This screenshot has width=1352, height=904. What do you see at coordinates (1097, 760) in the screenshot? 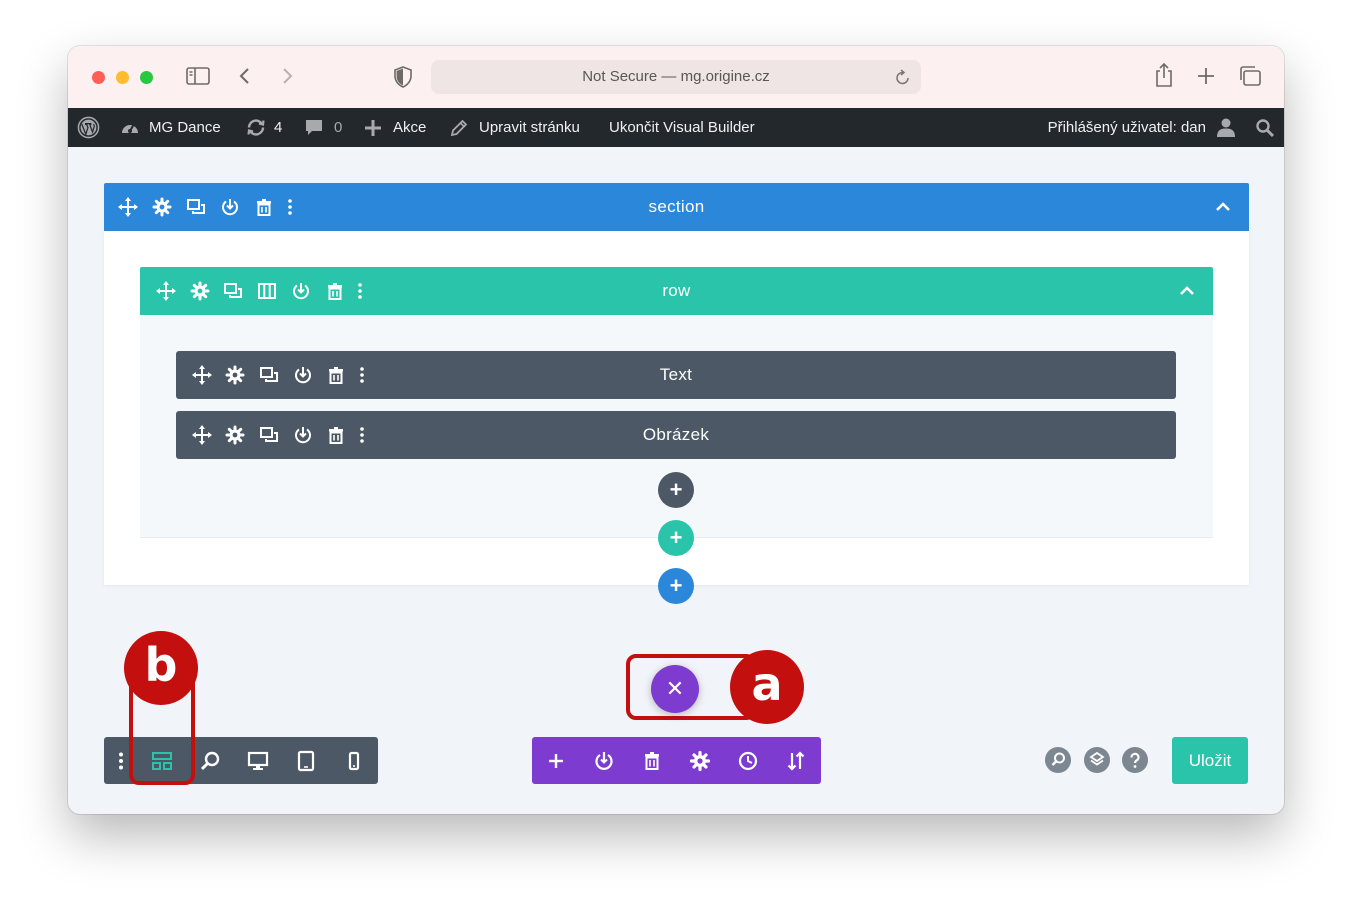
I see `layers-button` at bounding box center [1097, 760].